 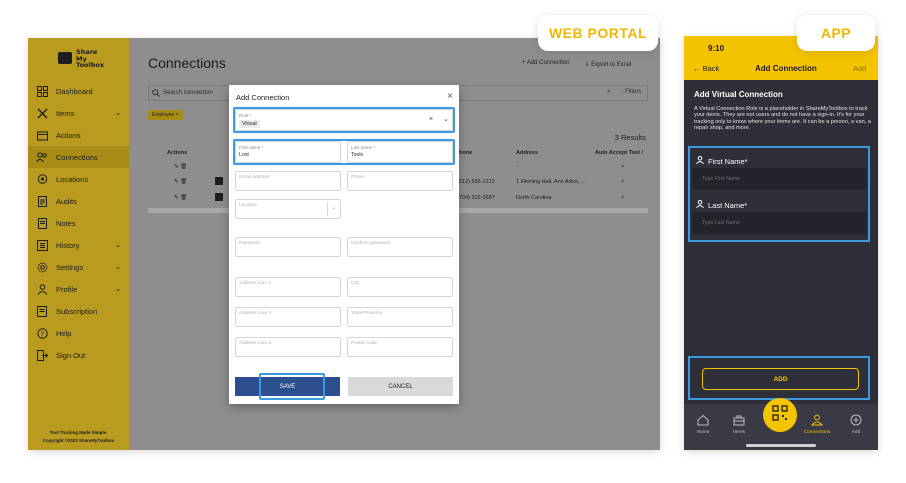 What do you see at coordinates (711, 68) in the screenshot?
I see `back-label: Back` at bounding box center [711, 68].